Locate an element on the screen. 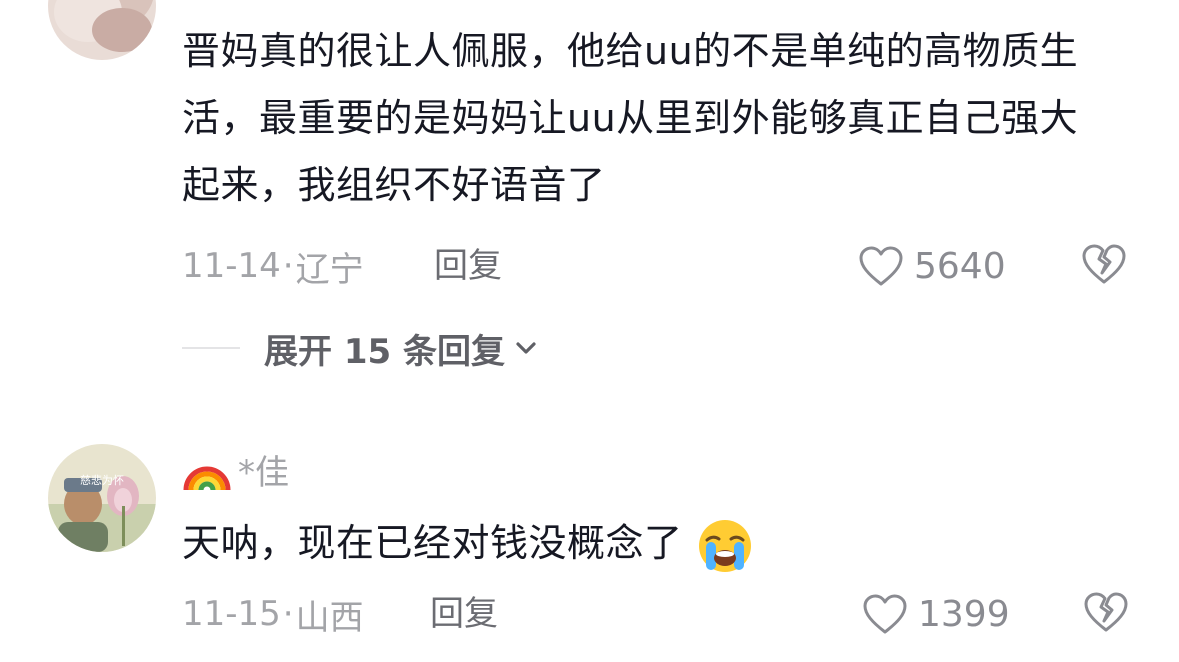 This screenshot has height=662, width=1179. comment-author-name: *佳 is located at coordinates (263, 472).